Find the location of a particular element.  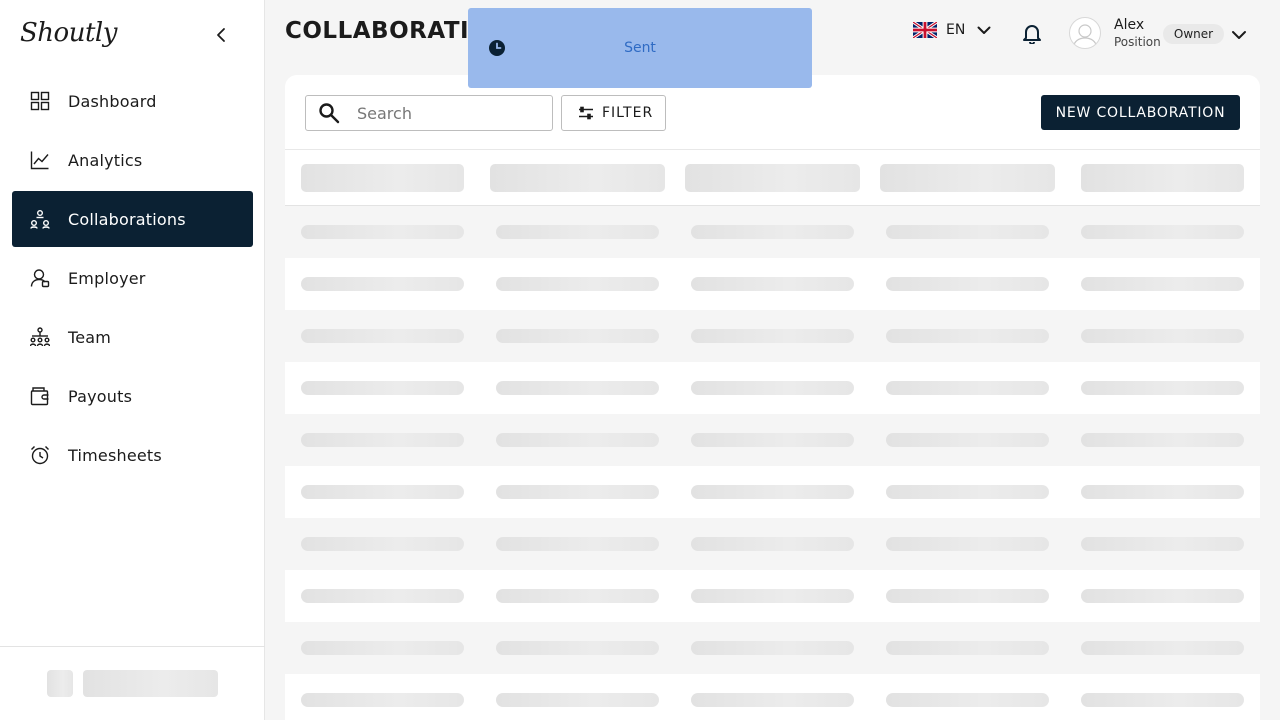

sidebar-item-dashboard: Dashboard is located at coordinates (132, 101).